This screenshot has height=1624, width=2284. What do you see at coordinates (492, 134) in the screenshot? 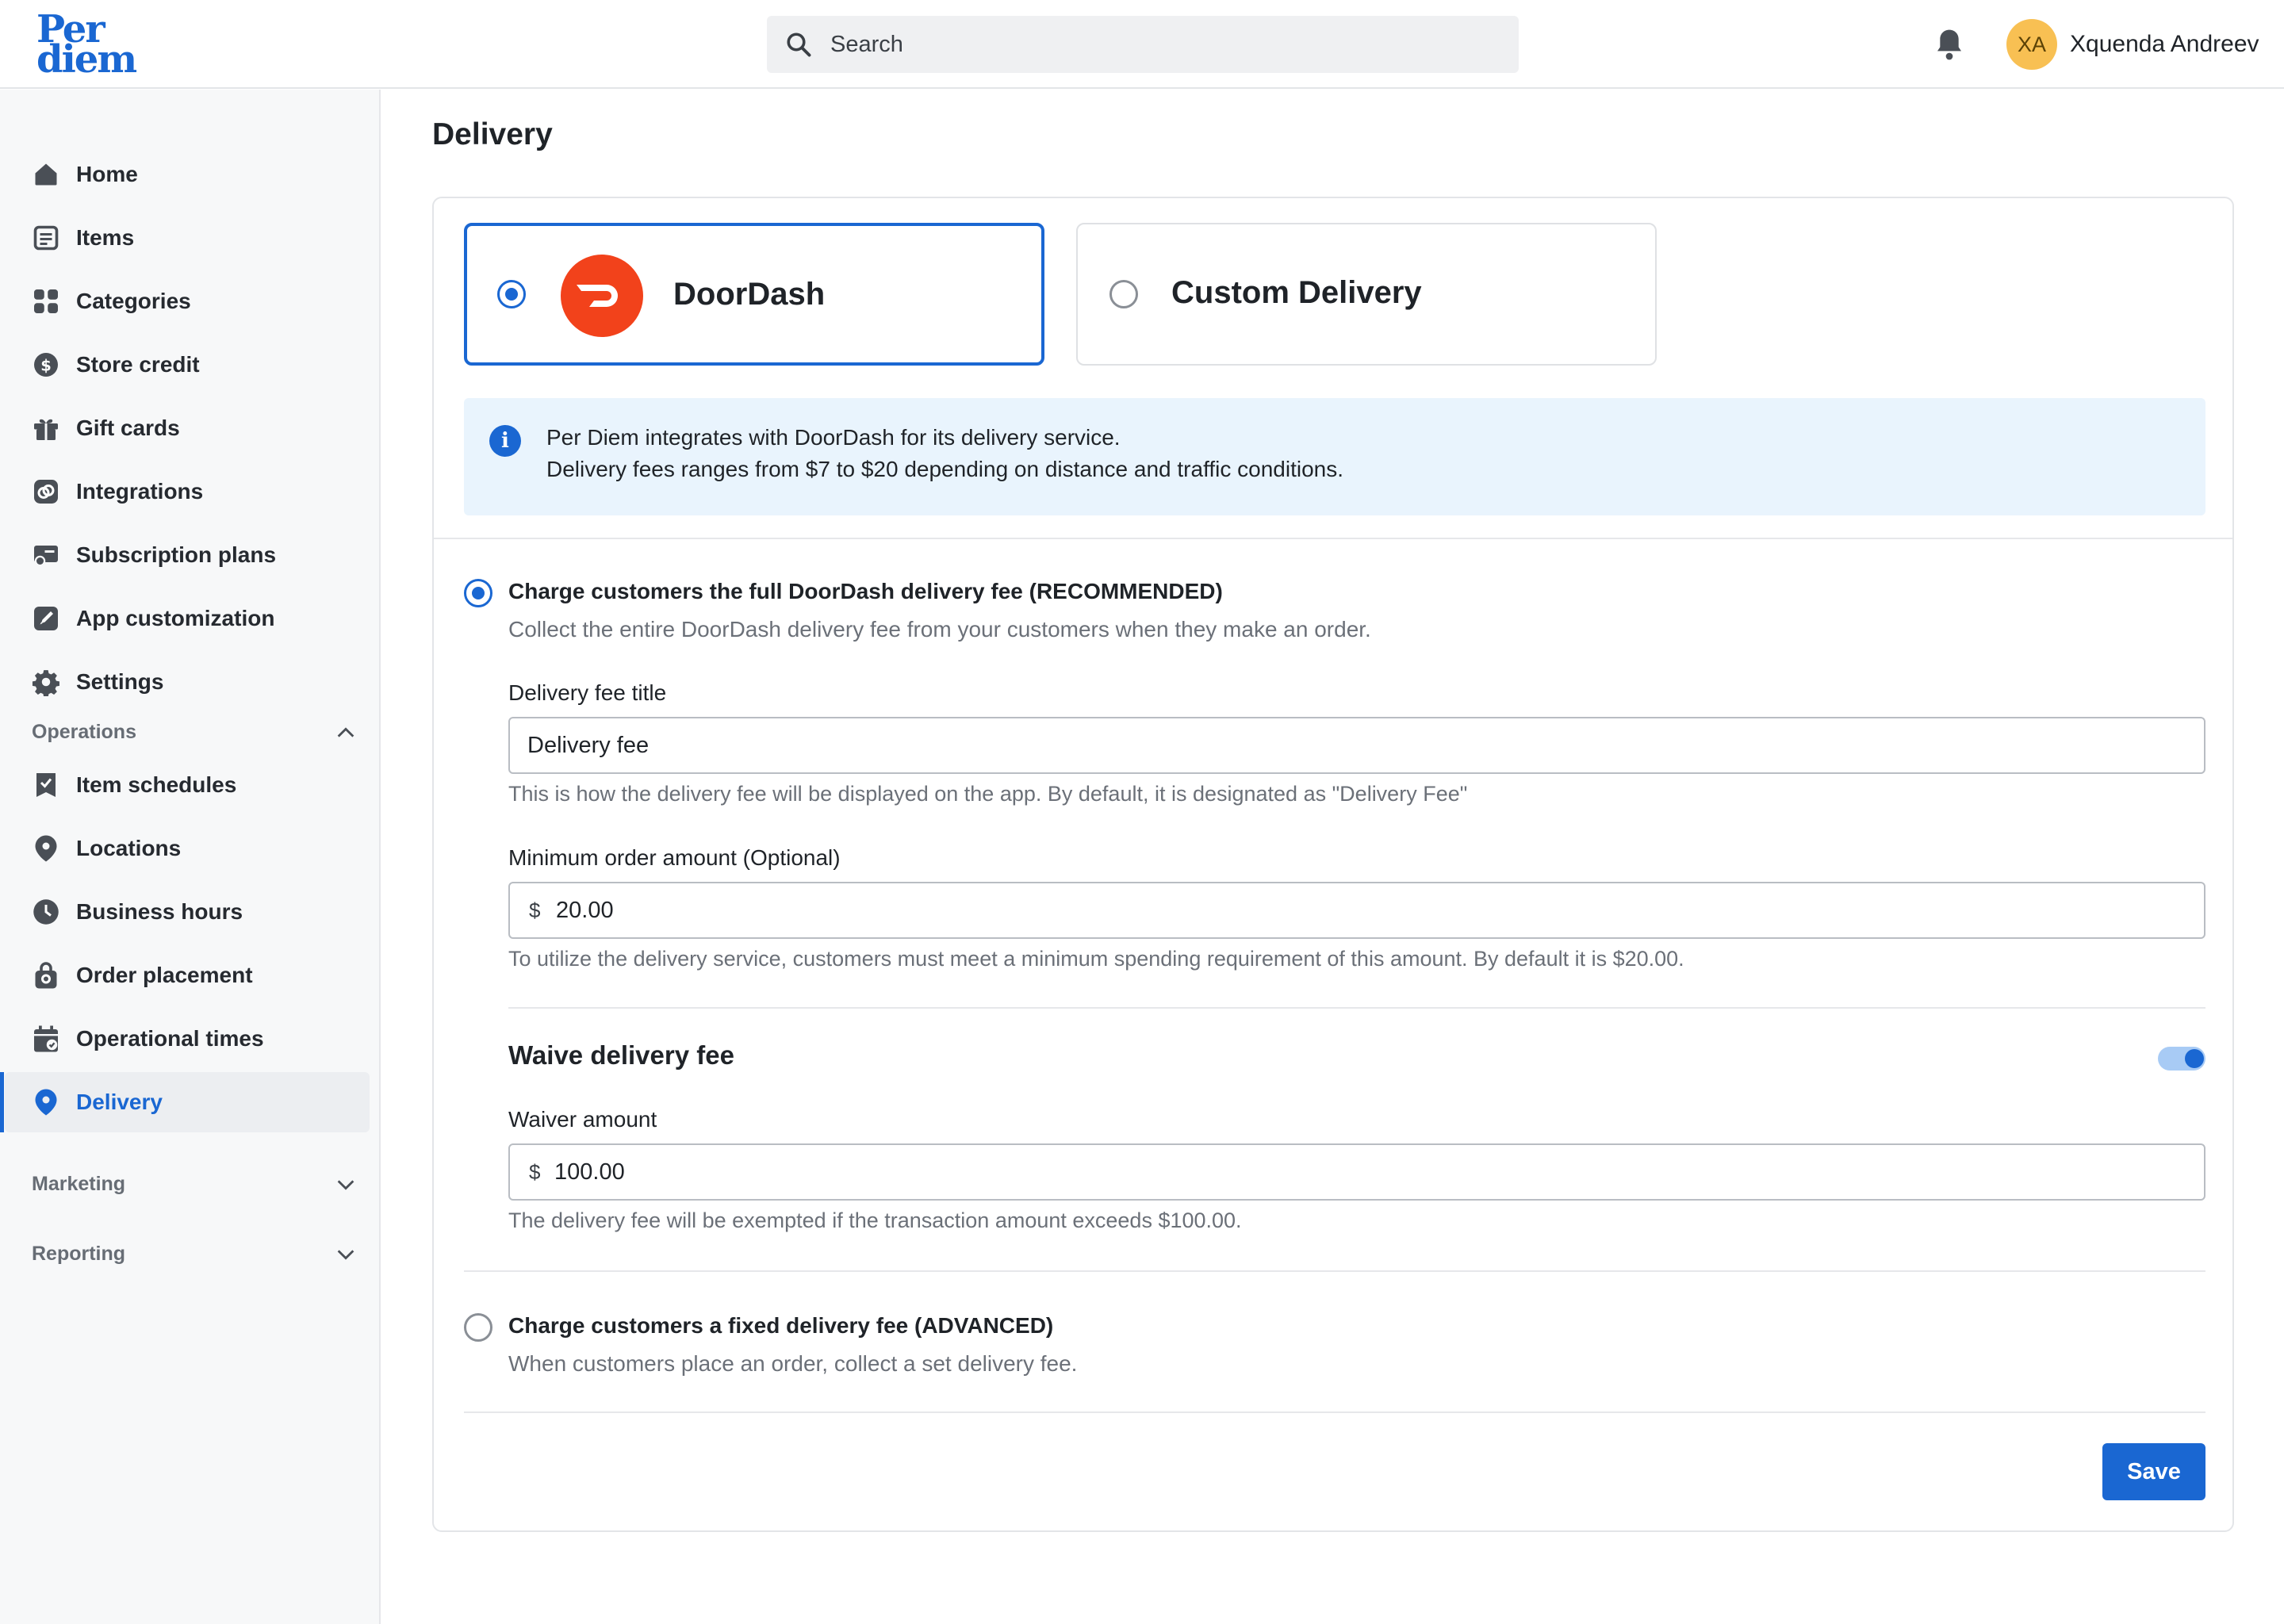
I see `page-title: Delivery` at bounding box center [492, 134].